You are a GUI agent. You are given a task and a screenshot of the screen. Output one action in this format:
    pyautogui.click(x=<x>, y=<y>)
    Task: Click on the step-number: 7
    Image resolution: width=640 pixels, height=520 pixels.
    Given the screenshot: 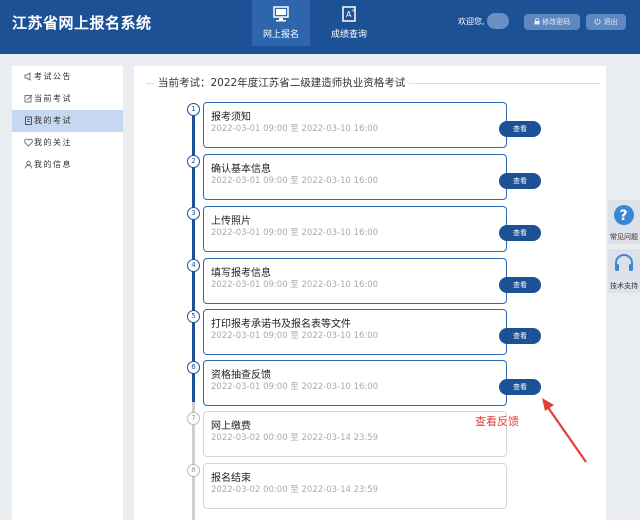 What is the action you would take?
    pyautogui.click(x=193, y=418)
    